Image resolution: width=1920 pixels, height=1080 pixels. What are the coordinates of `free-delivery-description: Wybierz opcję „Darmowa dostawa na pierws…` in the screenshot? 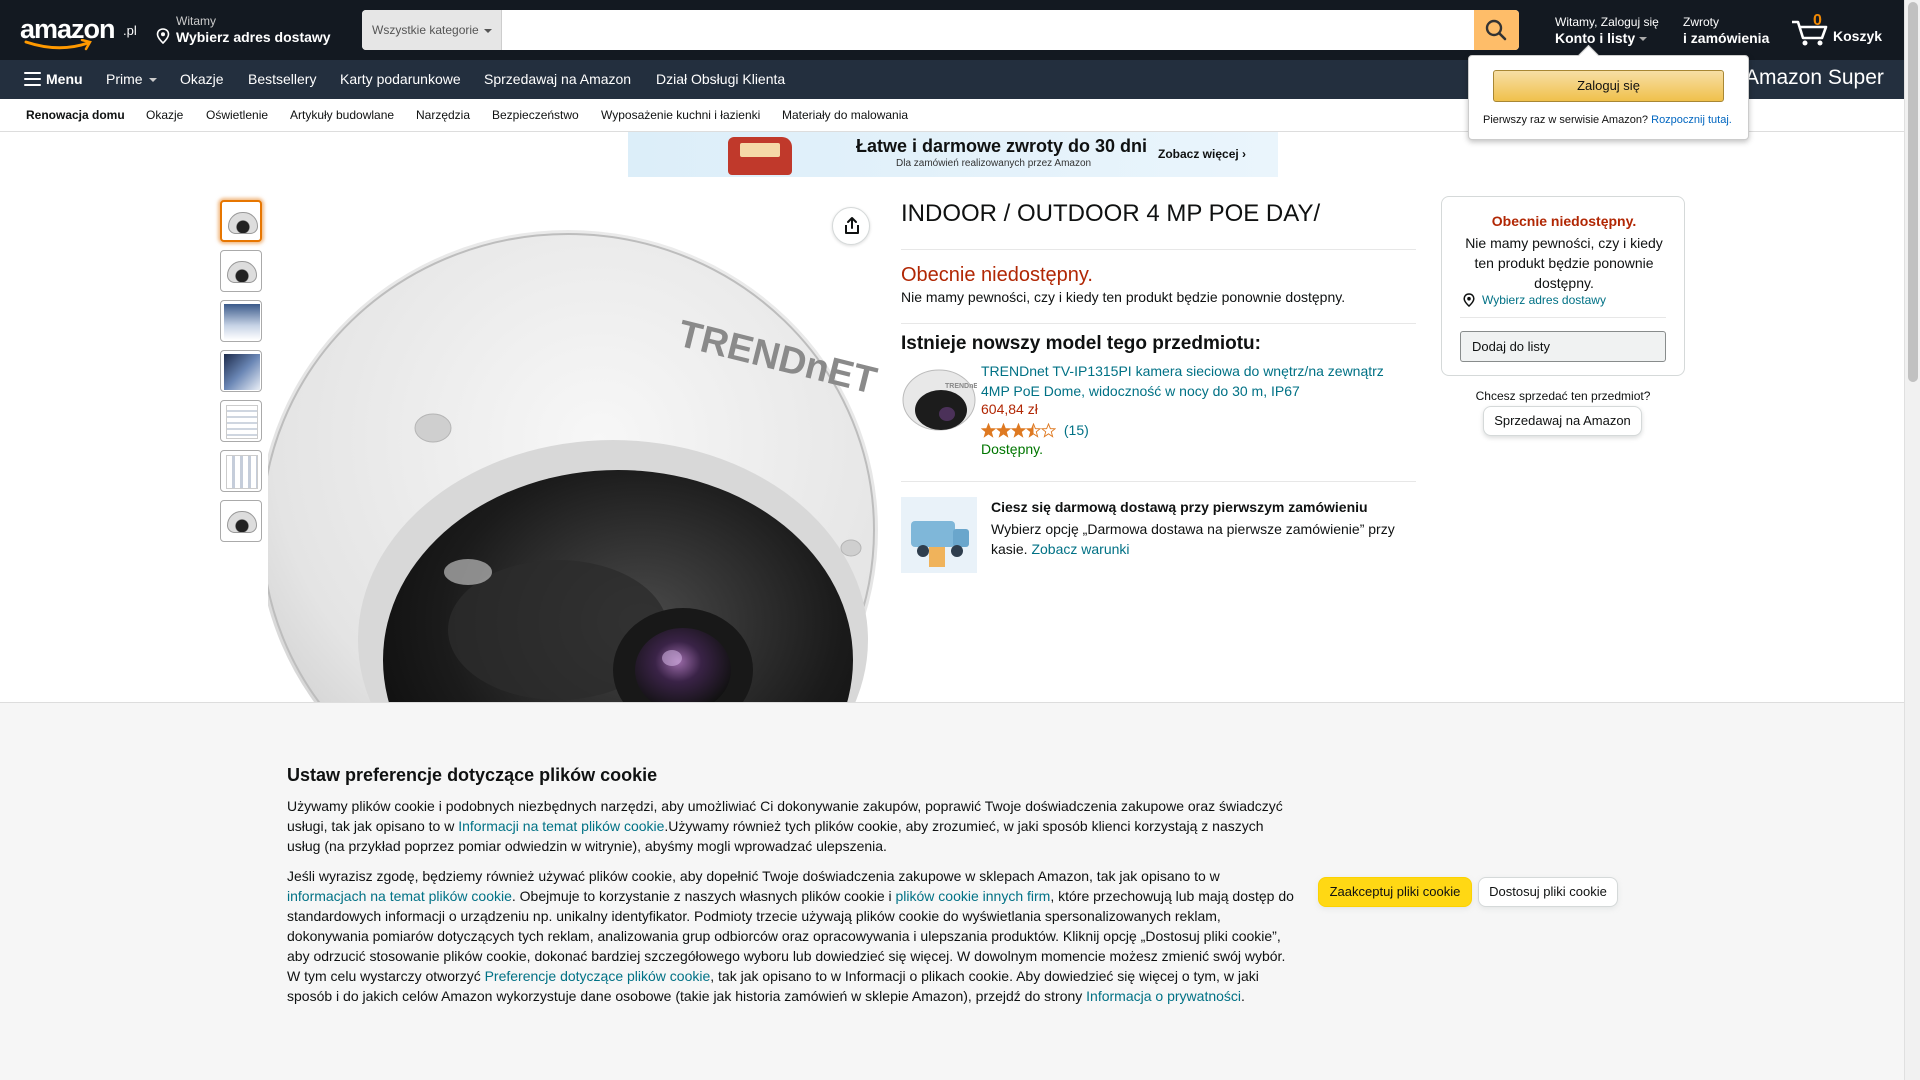 It's located at (1201, 539).